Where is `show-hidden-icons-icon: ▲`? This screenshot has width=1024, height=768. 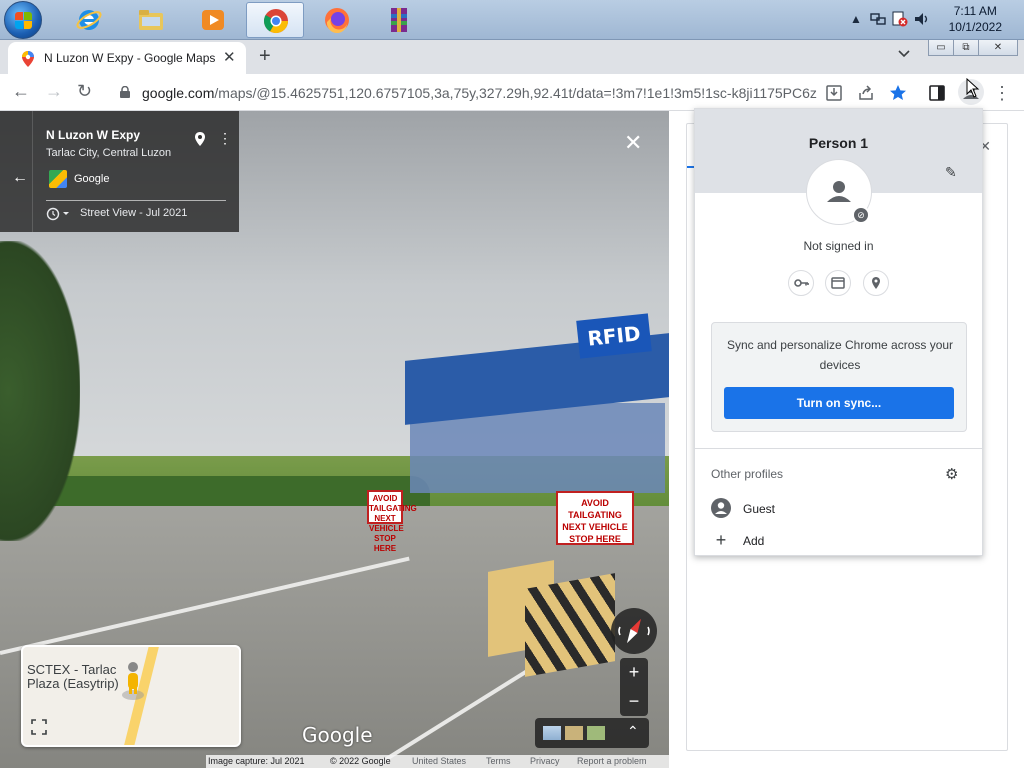
show-hidden-icons-icon: ▲ is located at coordinates (856, 19).